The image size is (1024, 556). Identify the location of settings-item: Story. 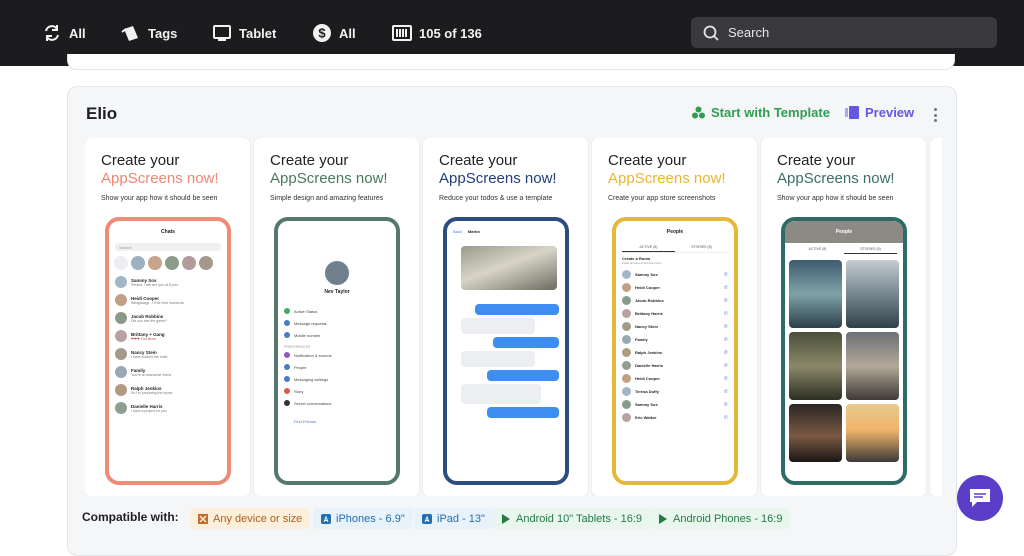
(337, 391).